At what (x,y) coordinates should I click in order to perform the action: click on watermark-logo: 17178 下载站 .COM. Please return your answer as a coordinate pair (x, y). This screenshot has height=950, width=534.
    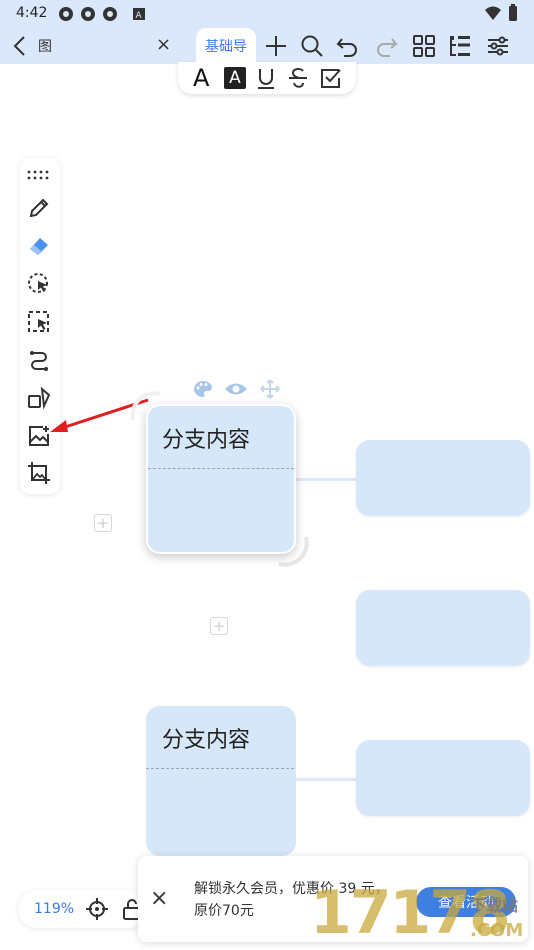
    Looking at the image, I should click on (422, 913).